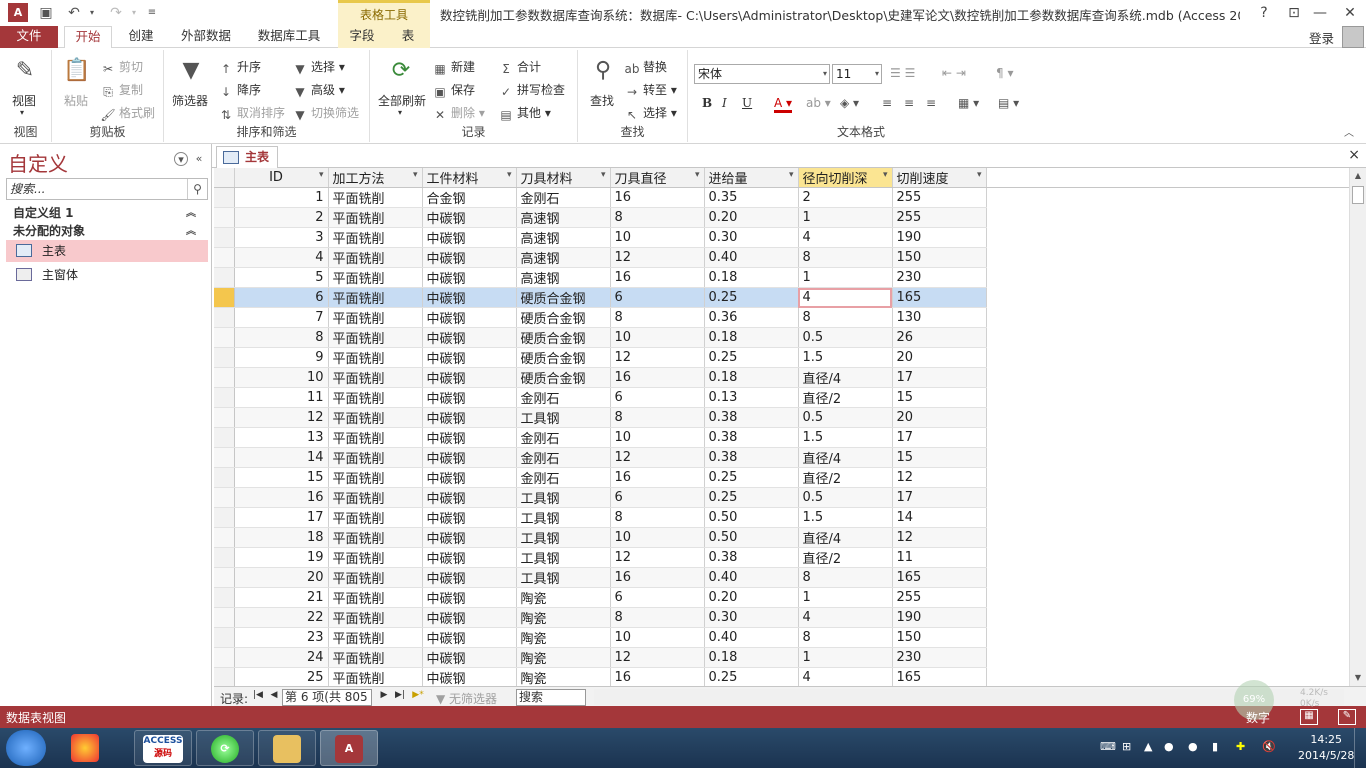 This screenshot has height=768, width=1366. Describe the element at coordinates (751, 457) in the screenshot. I see `table-cell: 0.38` at that location.